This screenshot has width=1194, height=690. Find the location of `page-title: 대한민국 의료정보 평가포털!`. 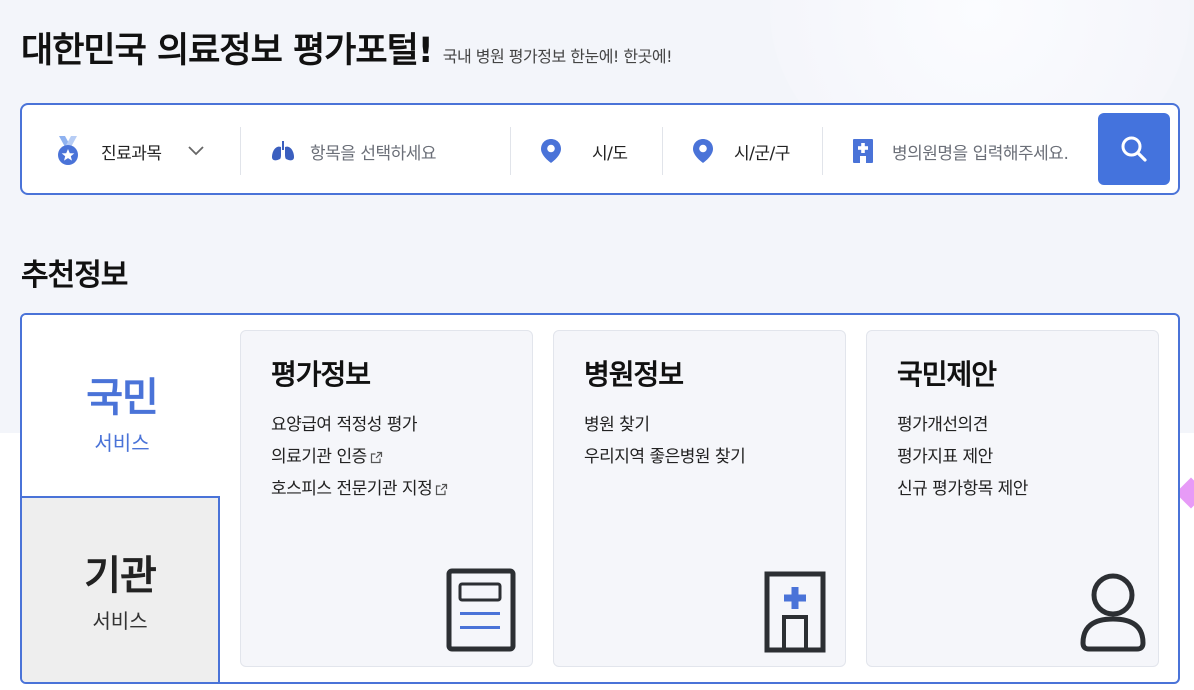

page-title: 대한민국 의료정보 평가포털! is located at coordinates (227, 51).